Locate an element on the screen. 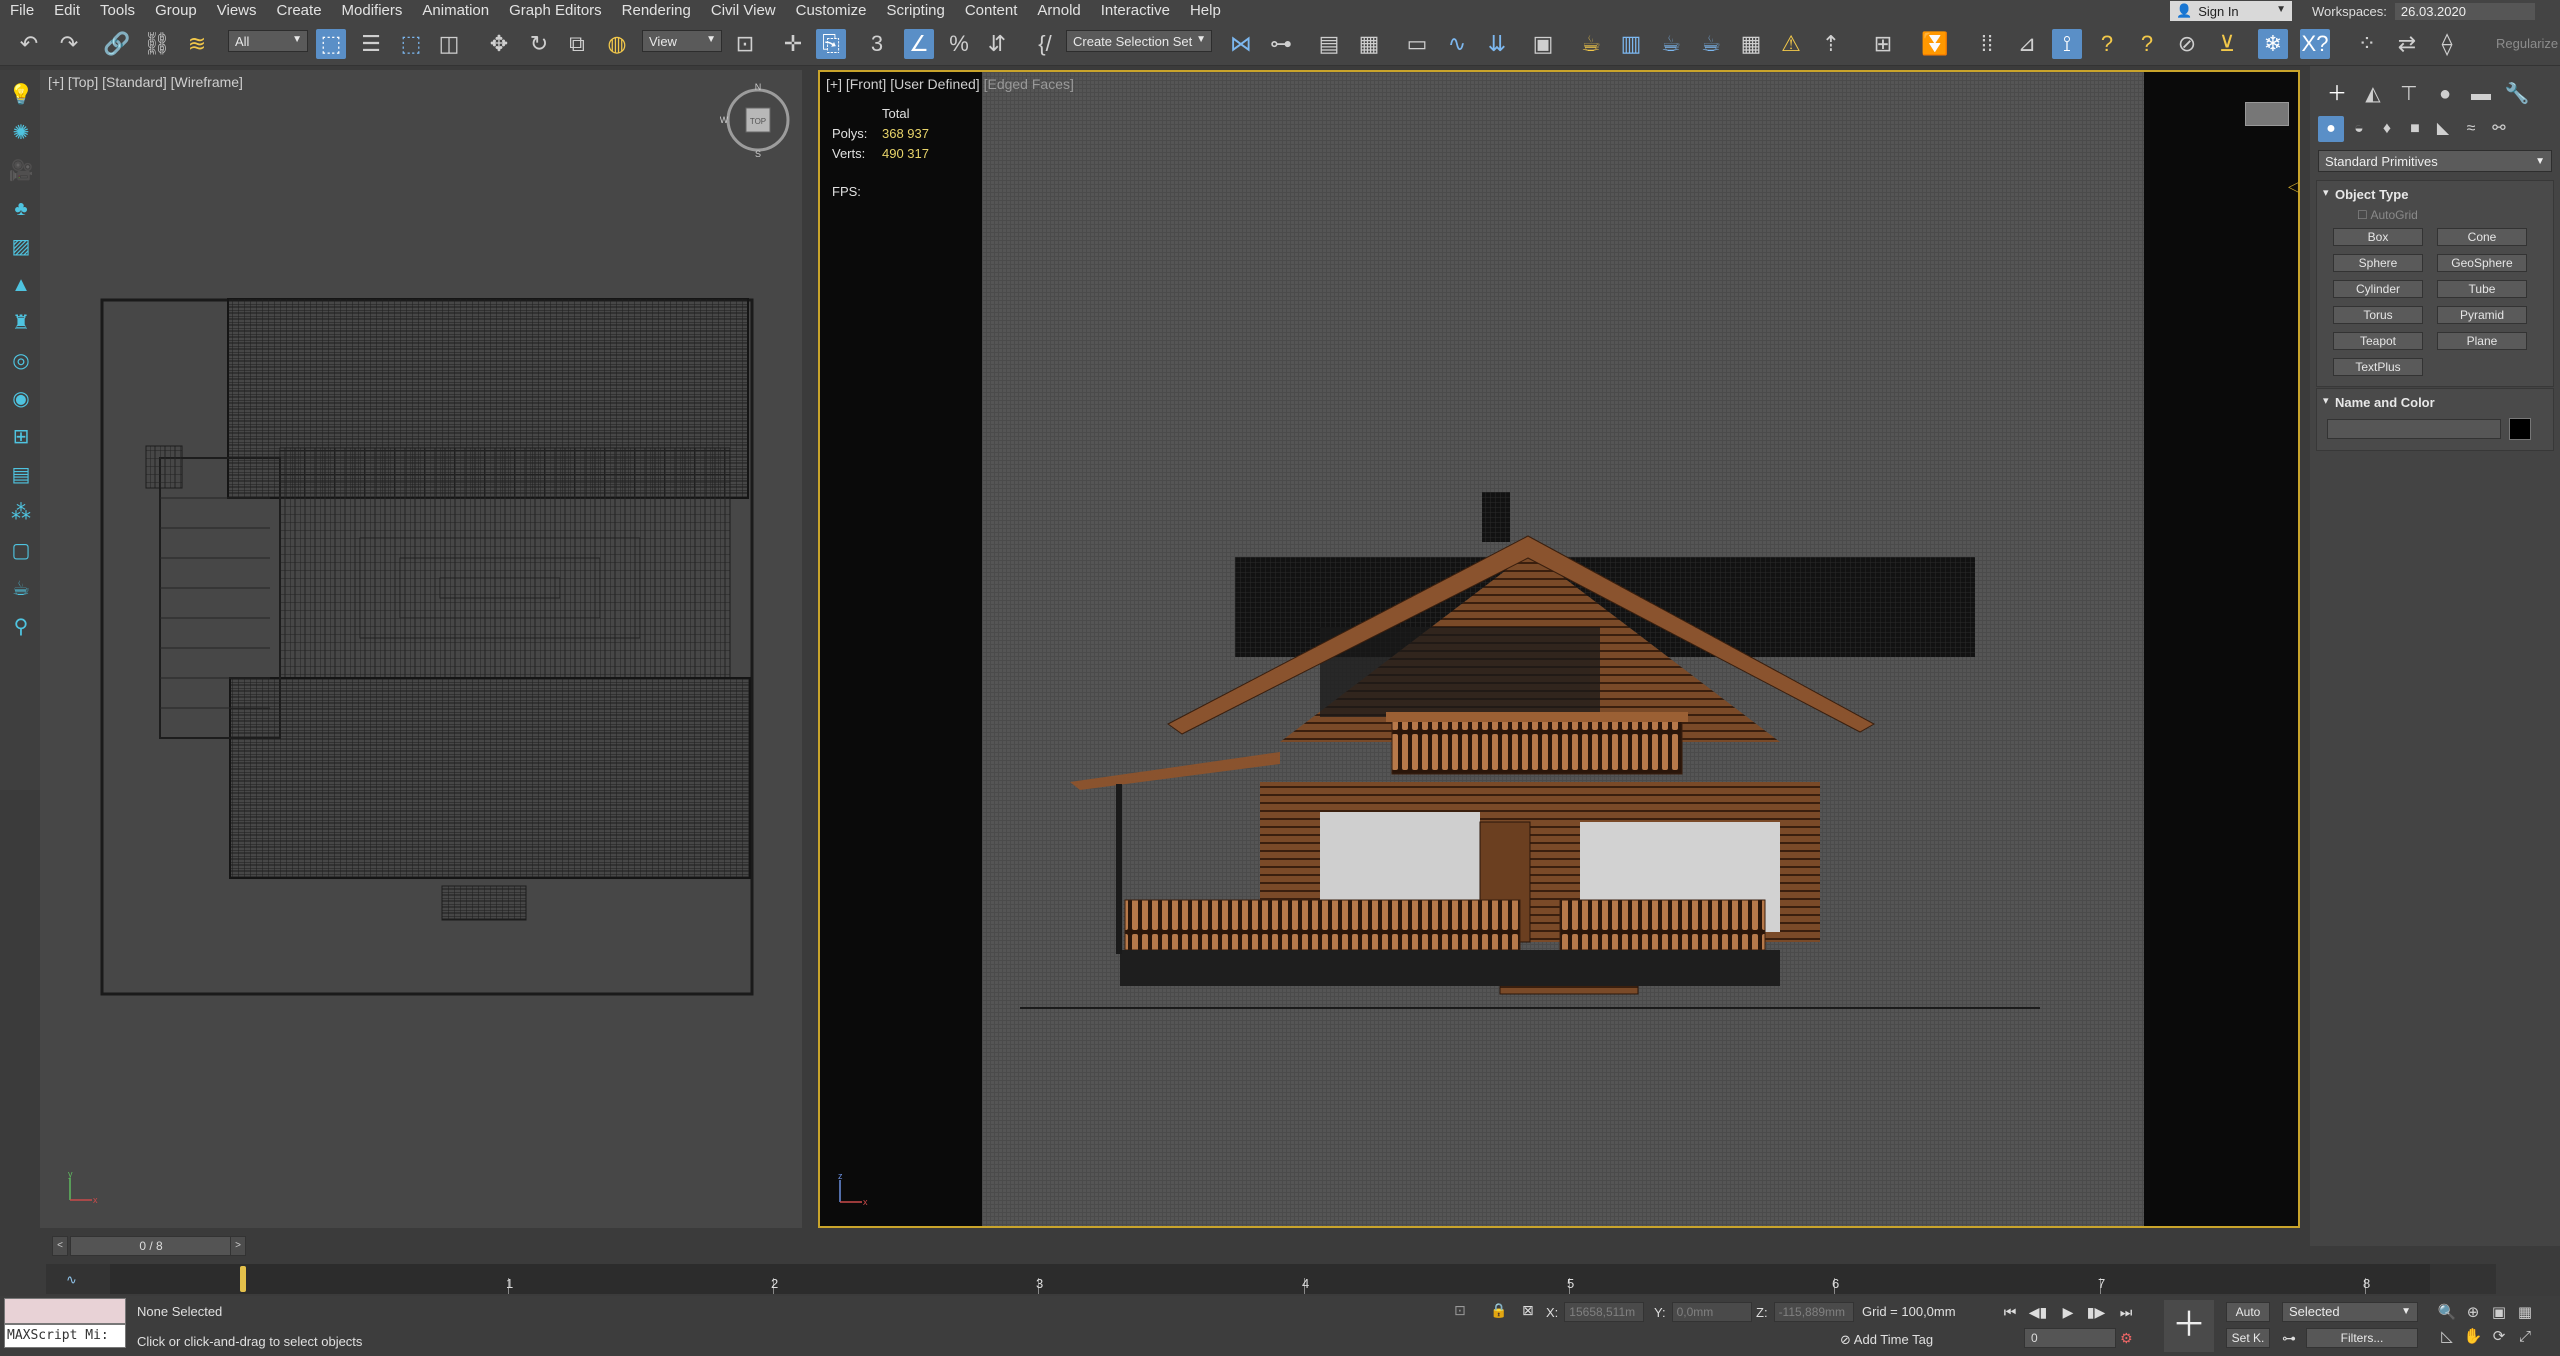 The height and width of the screenshot is (1356, 2560). cameras-icon: ■ is located at coordinates (2415, 129).